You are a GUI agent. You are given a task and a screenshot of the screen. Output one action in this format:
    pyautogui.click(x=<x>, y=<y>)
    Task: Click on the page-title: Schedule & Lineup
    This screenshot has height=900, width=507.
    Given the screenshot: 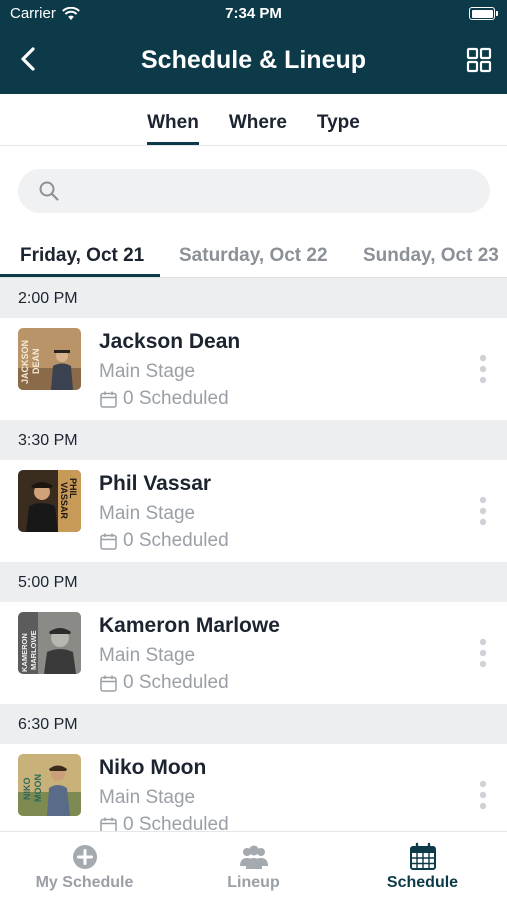 What is the action you would take?
    pyautogui.click(x=253, y=60)
    